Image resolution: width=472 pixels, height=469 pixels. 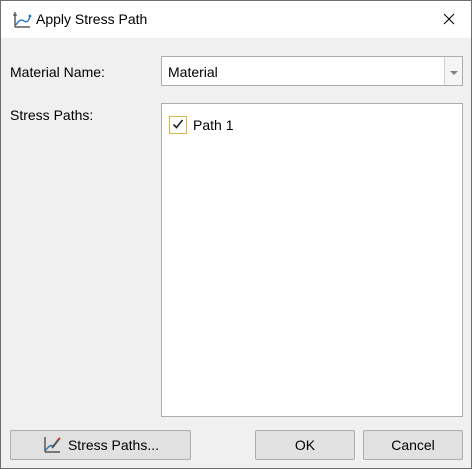 I want to click on chevron-down-icon, so click(x=453, y=71).